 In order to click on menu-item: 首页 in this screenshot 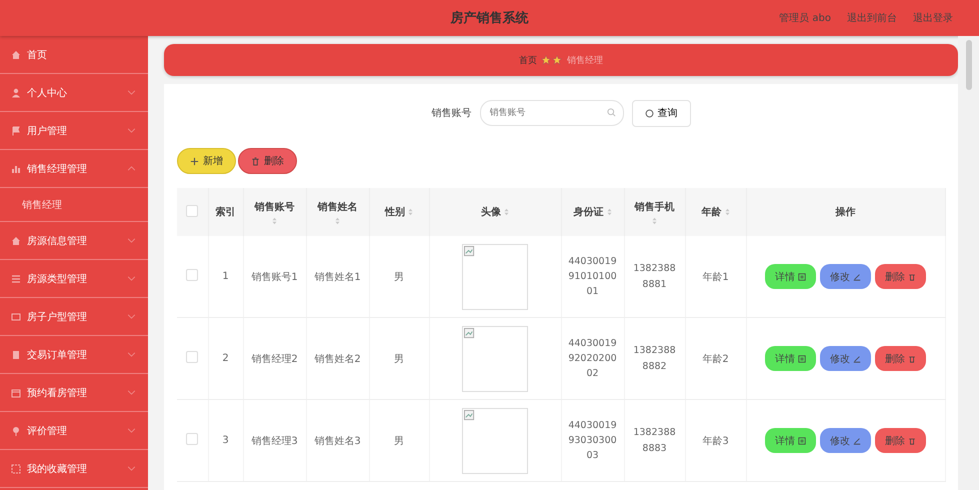, I will do `click(74, 55)`.